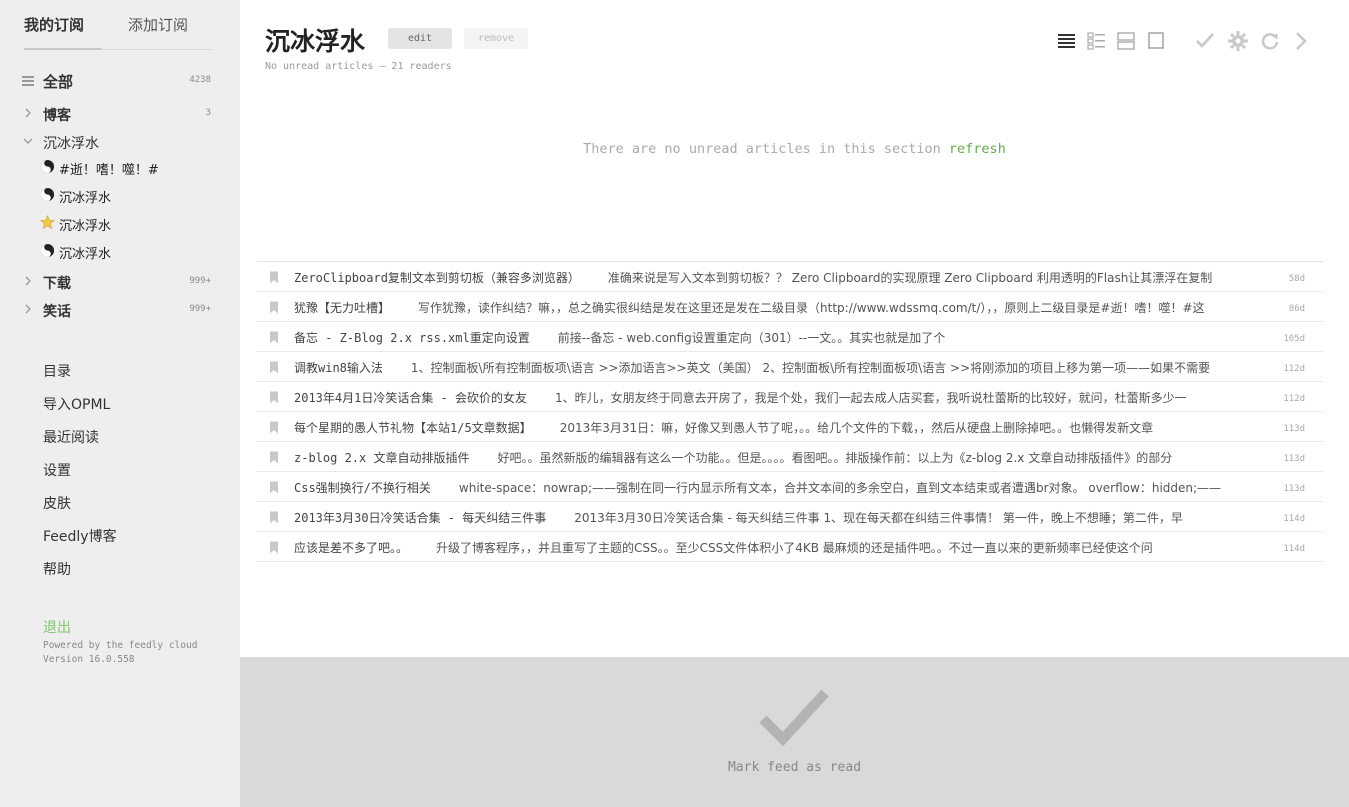  Describe the element at coordinates (1126, 41) in the screenshot. I see `card-view-icon` at that location.